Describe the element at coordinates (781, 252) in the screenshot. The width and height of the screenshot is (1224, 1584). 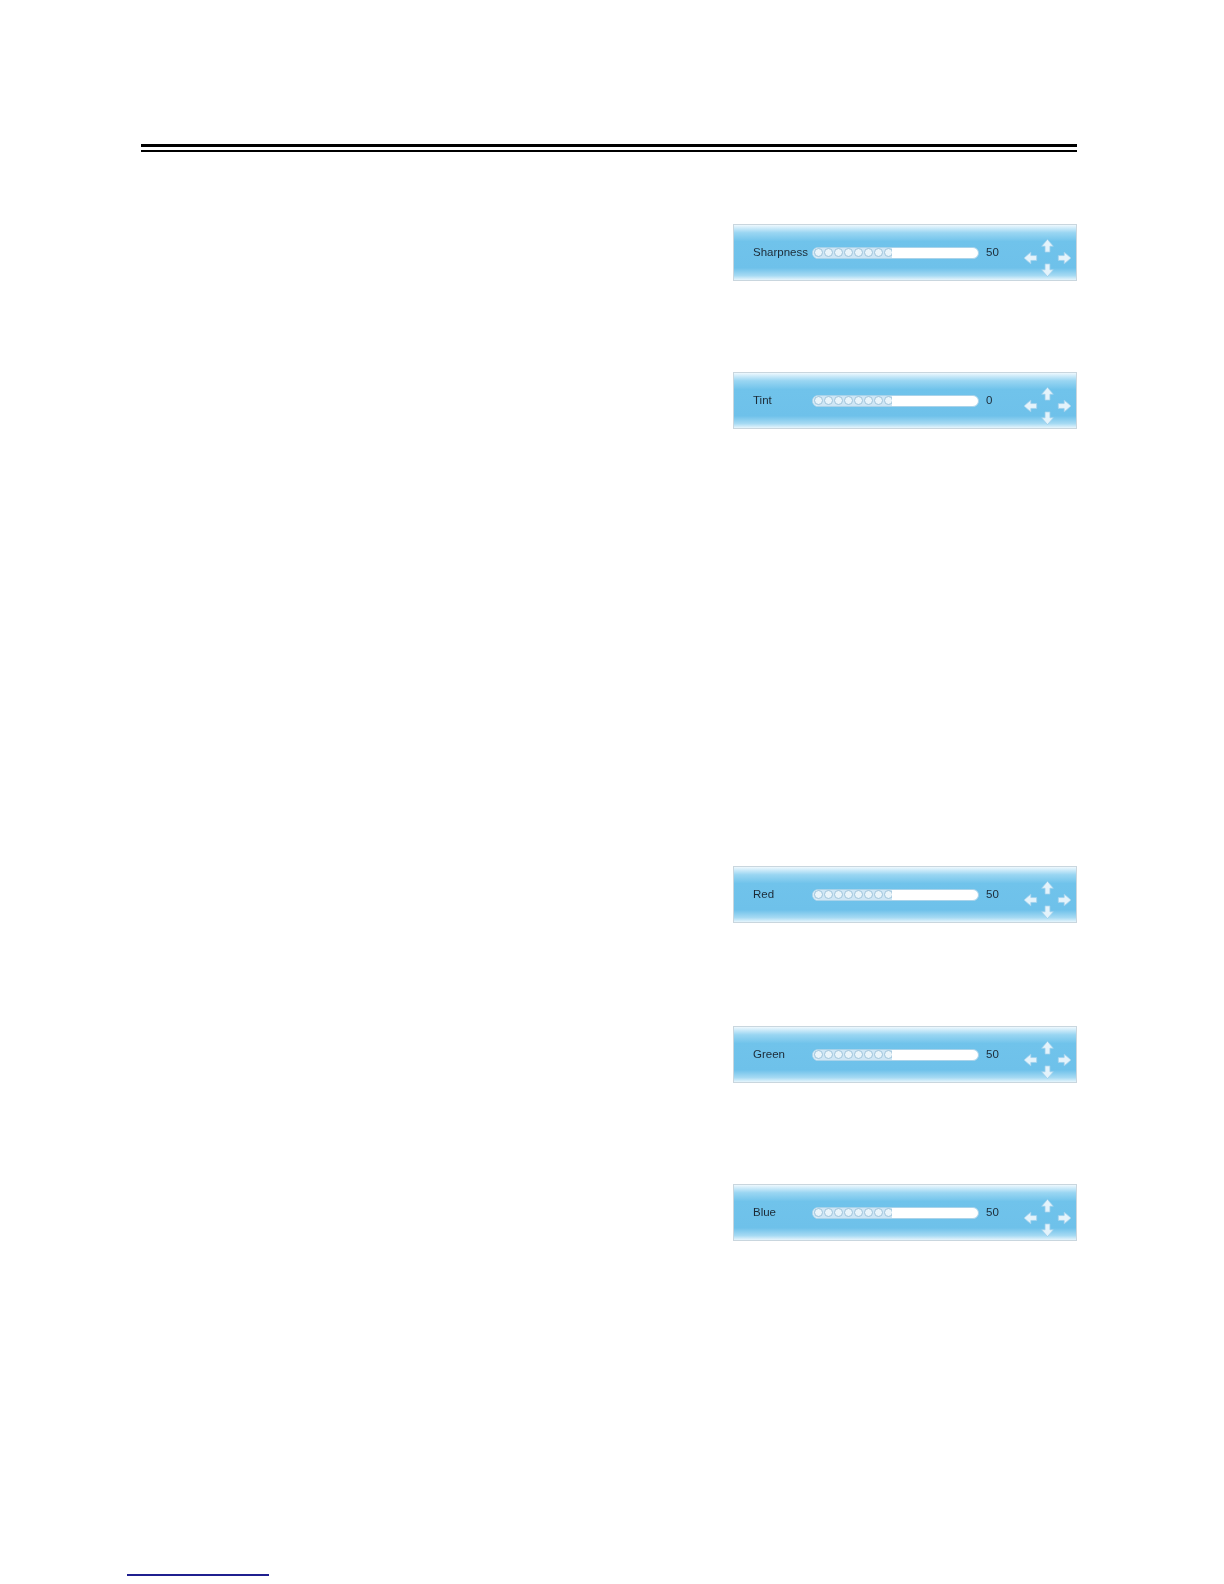
I see `slider-label: Sharpness` at that location.